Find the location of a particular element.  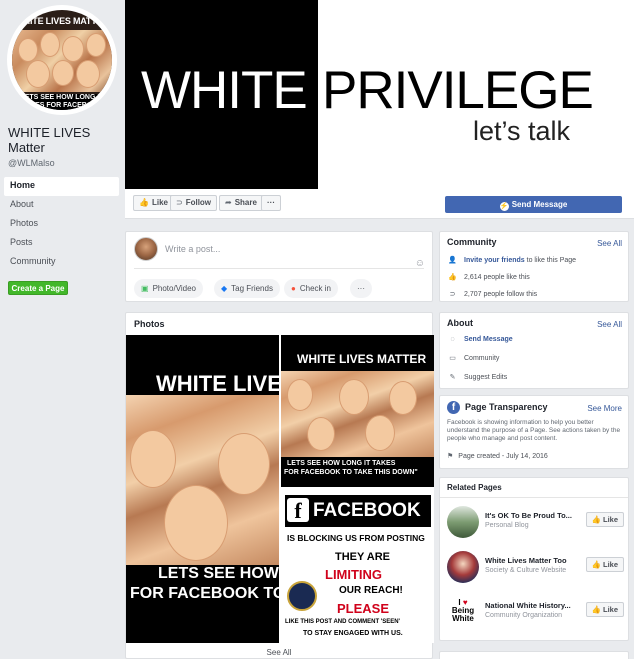

related-page-name: White Lives Matter Too is located at coordinates (526, 560).